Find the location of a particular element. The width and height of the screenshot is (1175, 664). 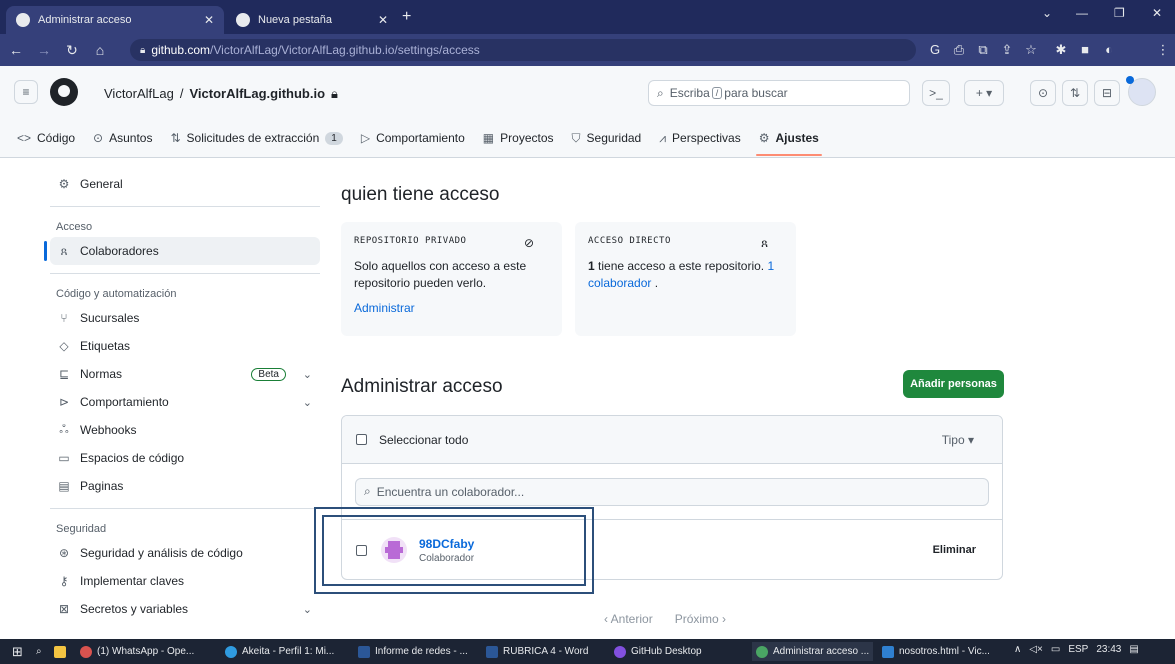

windows-start-icon: ⊞ is located at coordinates (17, 651).